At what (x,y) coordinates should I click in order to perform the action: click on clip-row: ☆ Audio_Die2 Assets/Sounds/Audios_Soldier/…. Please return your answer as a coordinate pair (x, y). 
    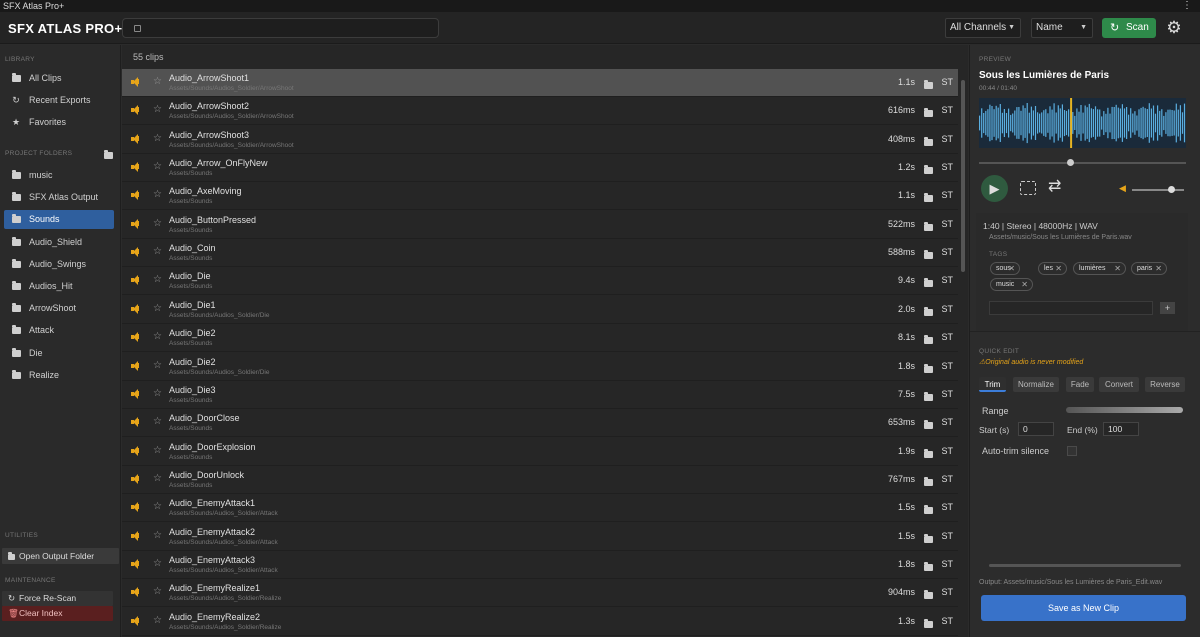
    Looking at the image, I should click on (540, 366).